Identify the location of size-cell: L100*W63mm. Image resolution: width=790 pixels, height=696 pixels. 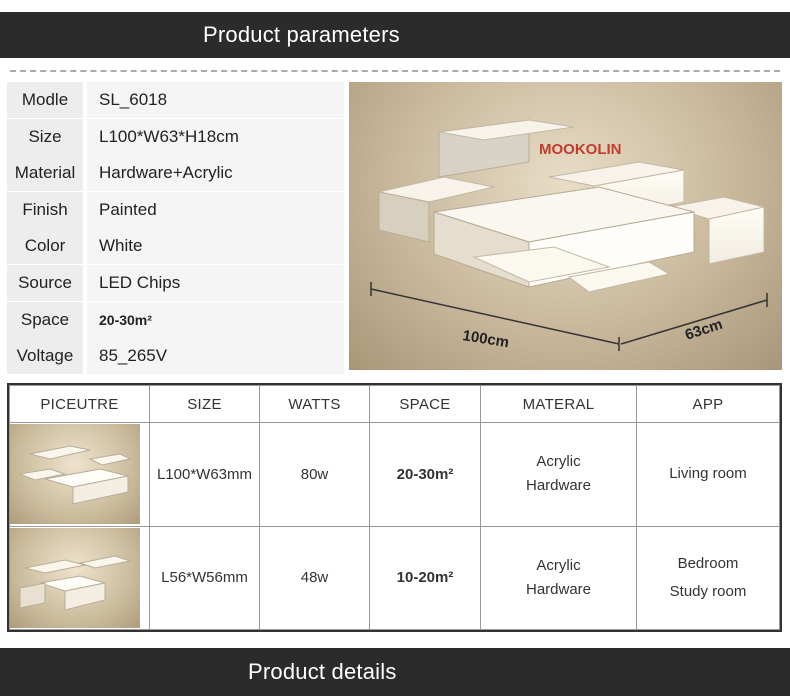
(204, 474).